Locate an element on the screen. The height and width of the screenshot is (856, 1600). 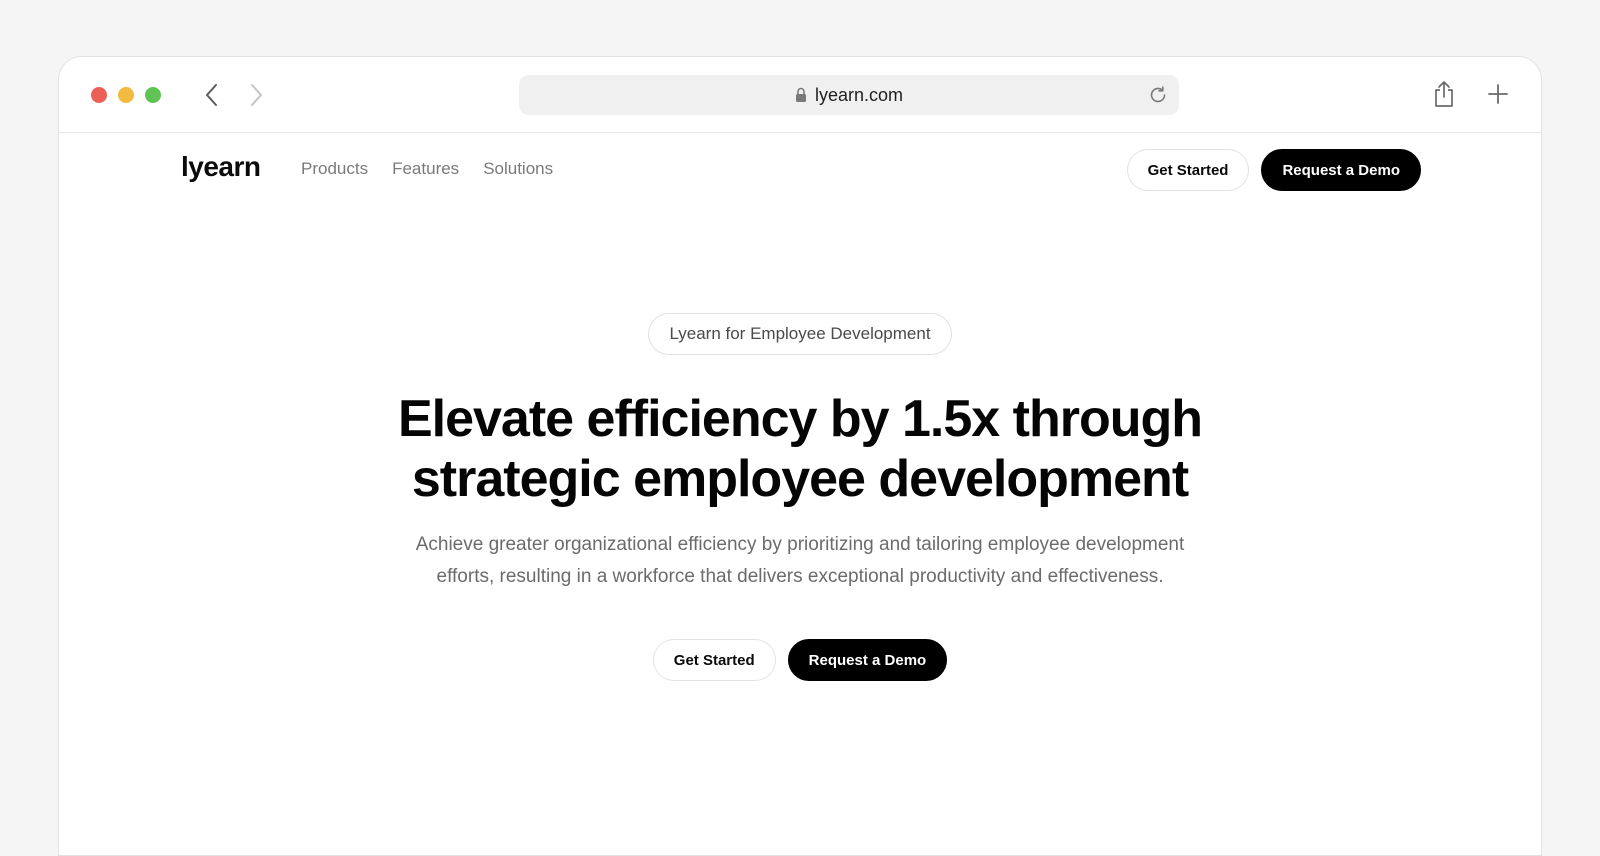
address-bar: lyearn.com is located at coordinates (849, 95).